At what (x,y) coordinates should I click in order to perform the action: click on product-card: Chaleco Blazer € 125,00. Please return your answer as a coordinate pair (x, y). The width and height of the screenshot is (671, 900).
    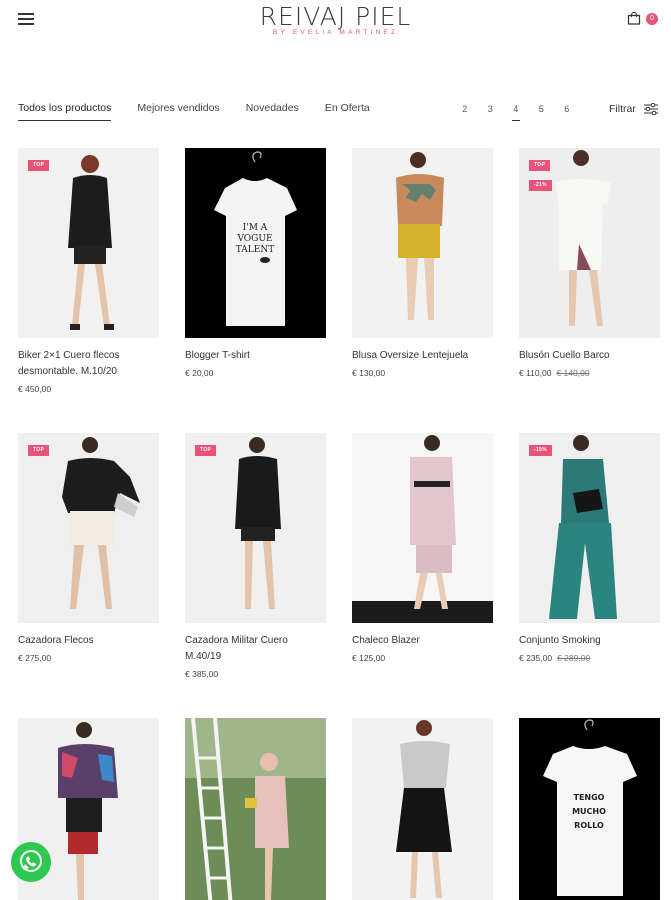
    Looking at the image, I should click on (422, 548).